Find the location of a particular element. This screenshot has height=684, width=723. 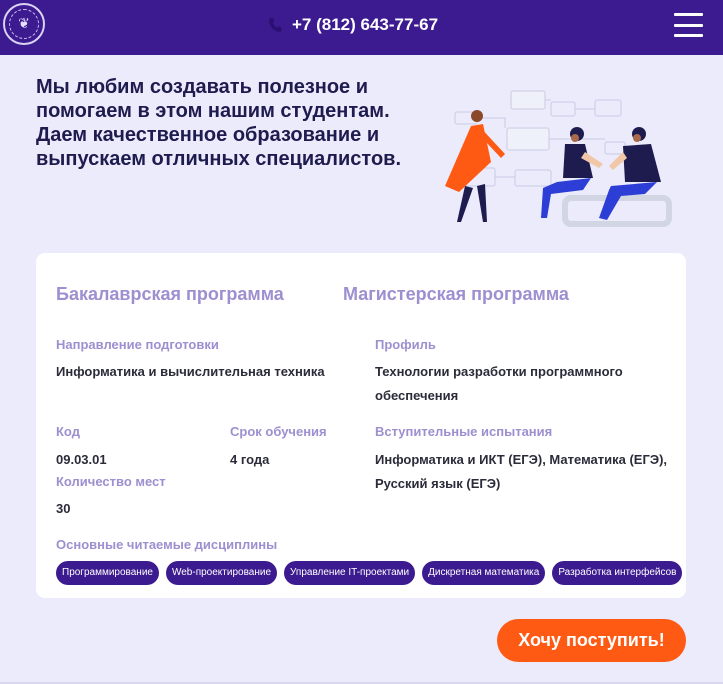

discipline-tag: Web-проектирование is located at coordinates (221, 573).